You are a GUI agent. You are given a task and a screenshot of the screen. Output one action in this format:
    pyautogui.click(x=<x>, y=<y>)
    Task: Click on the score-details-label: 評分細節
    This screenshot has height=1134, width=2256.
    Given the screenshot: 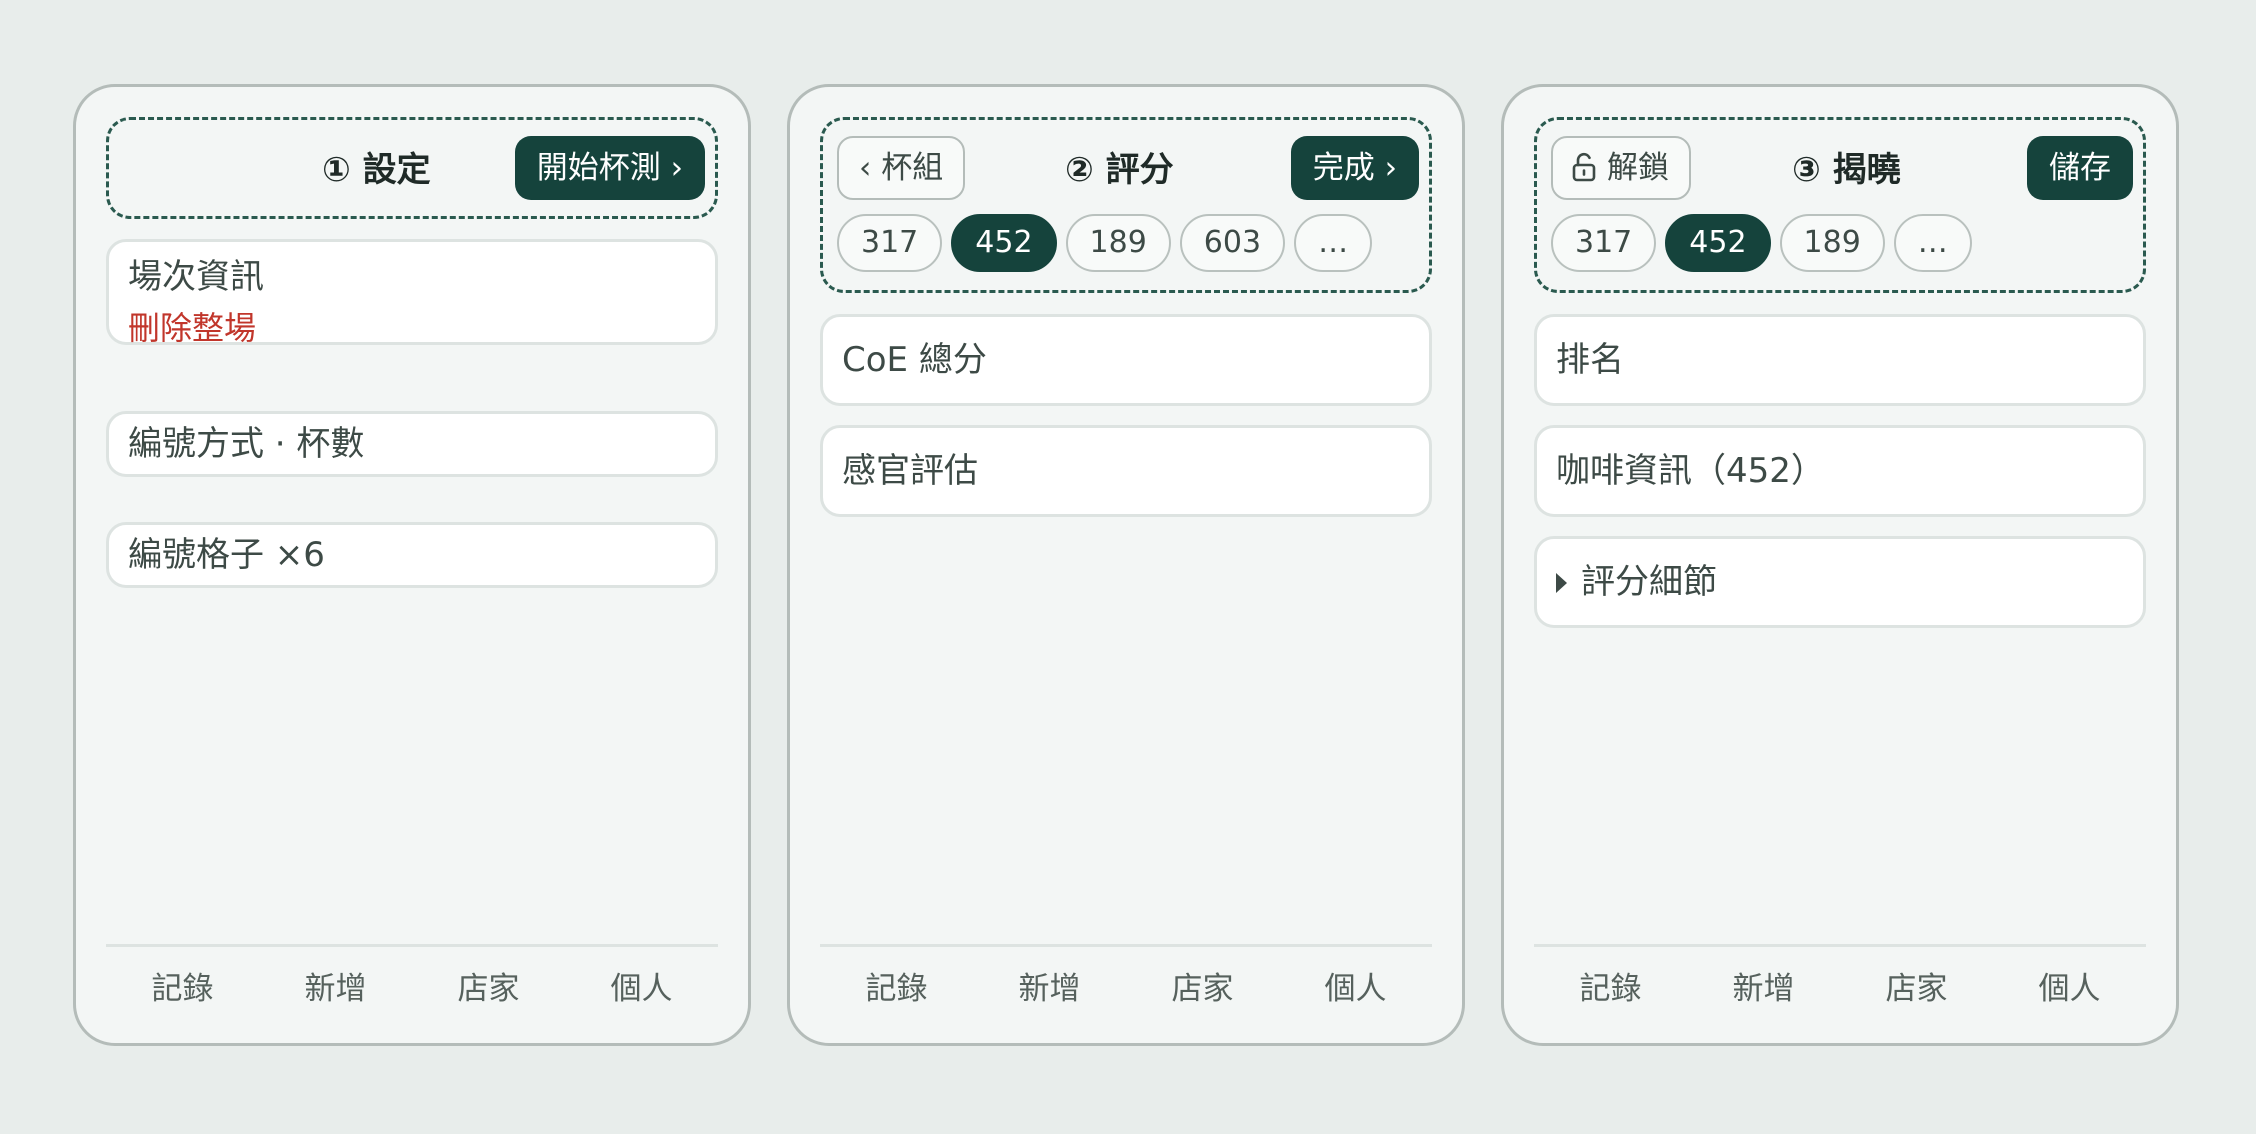 What is the action you would take?
    pyautogui.click(x=1649, y=582)
    